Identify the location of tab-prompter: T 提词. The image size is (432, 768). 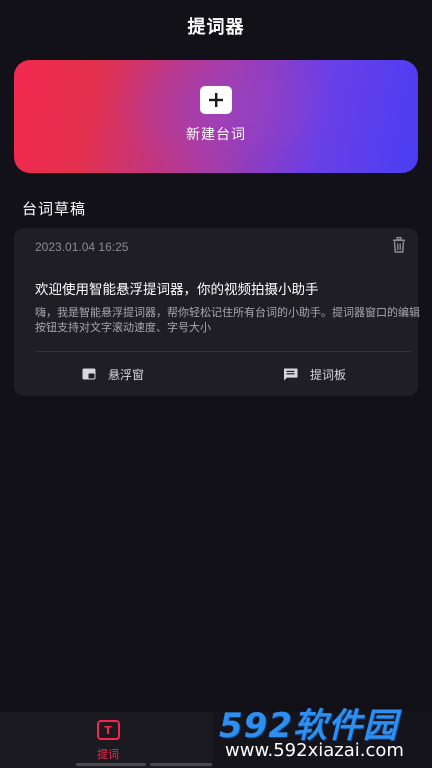
(108, 742).